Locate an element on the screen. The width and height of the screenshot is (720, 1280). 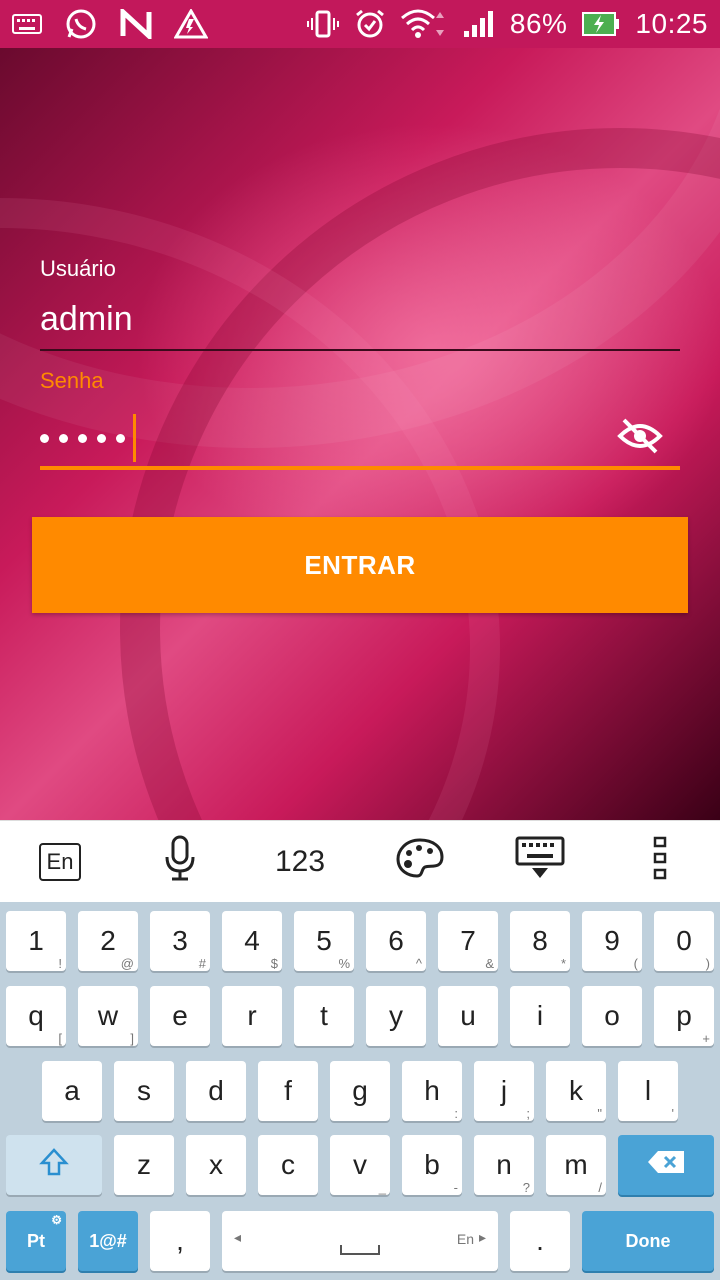
key-m: m / is located at coordinates (576, 1165).